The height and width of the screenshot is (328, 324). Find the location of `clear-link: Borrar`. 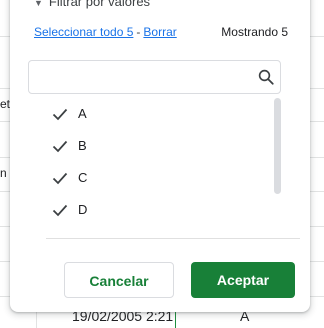

clear-link: Borrar is located at coordinates (159, 32).